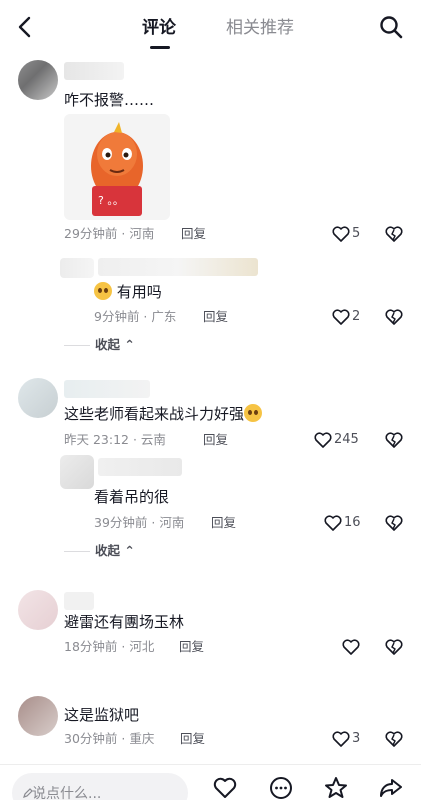  I want to click on comment-text: 这是监狱吧, so click(102, 715).